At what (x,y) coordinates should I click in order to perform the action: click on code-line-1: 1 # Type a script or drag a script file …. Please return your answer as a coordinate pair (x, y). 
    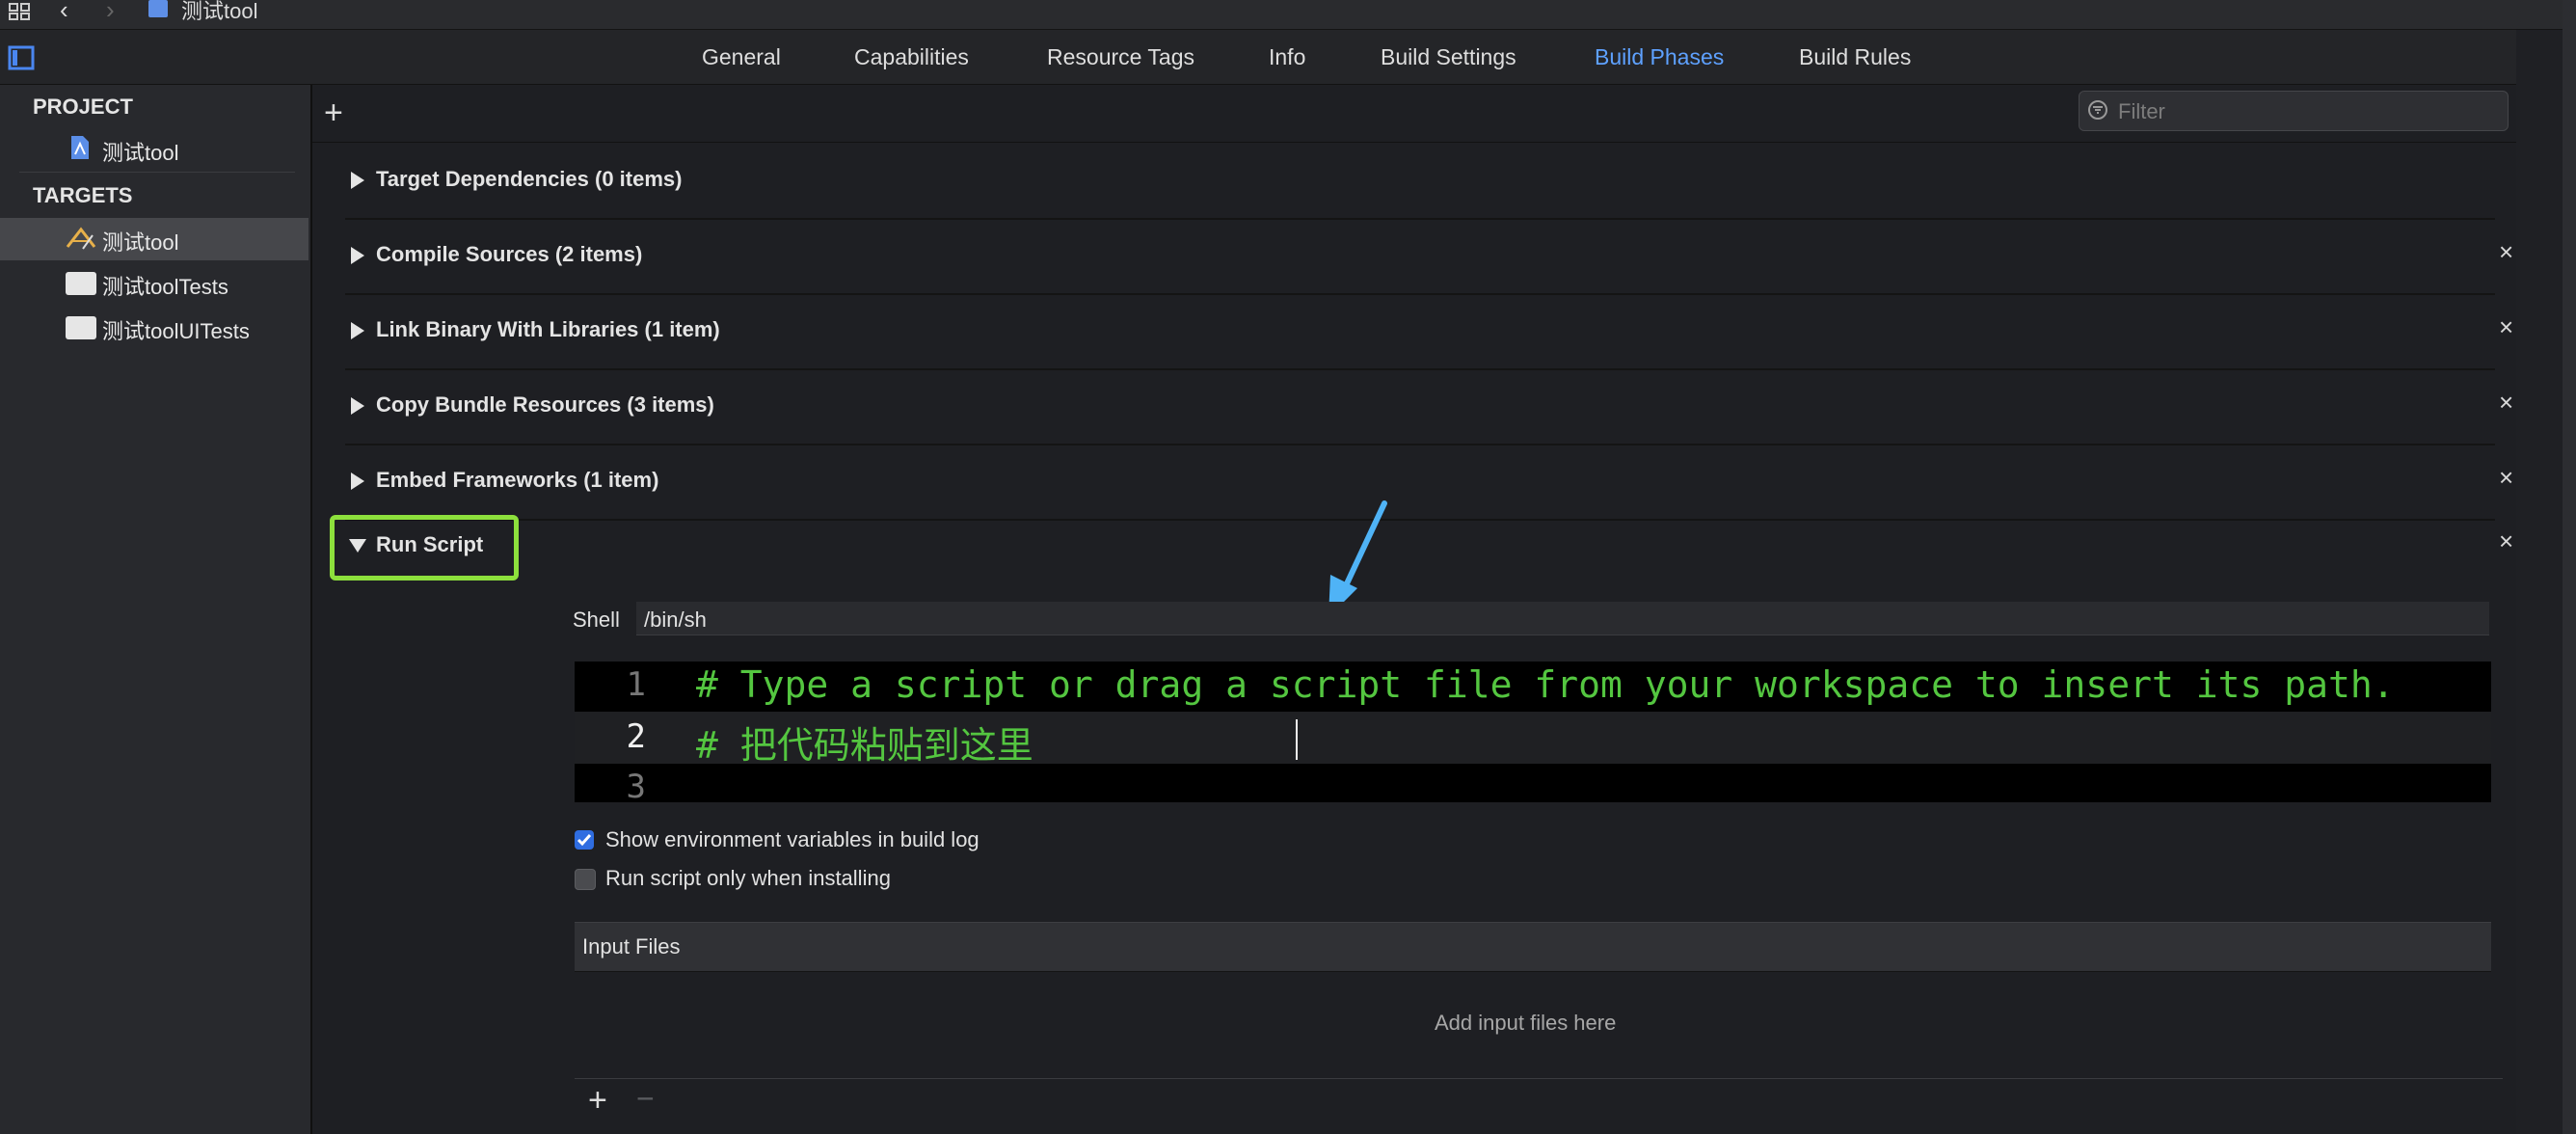
    Looking at the image, I should click on (1533, 687).